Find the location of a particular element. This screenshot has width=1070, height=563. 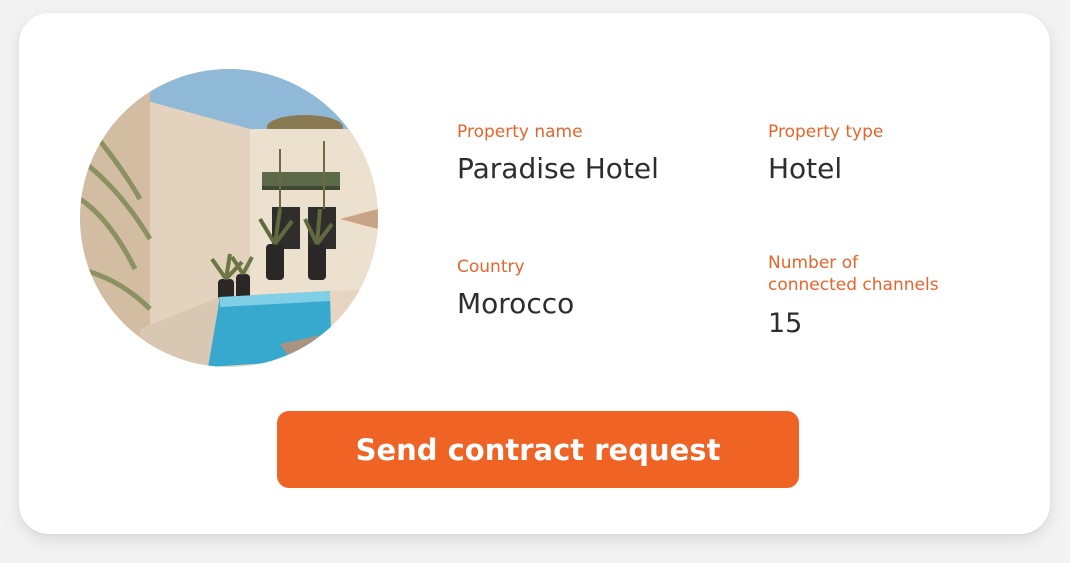

country-label: Country is located at coordinates (491, 267).